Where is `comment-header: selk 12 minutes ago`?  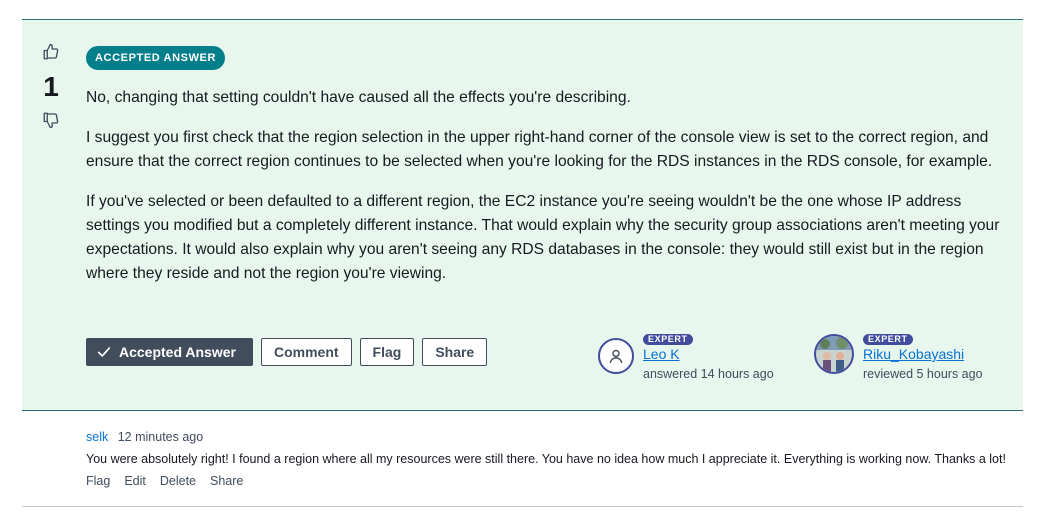 comment-header: selk 12 minutes ago is located at coordinates (551, 437).